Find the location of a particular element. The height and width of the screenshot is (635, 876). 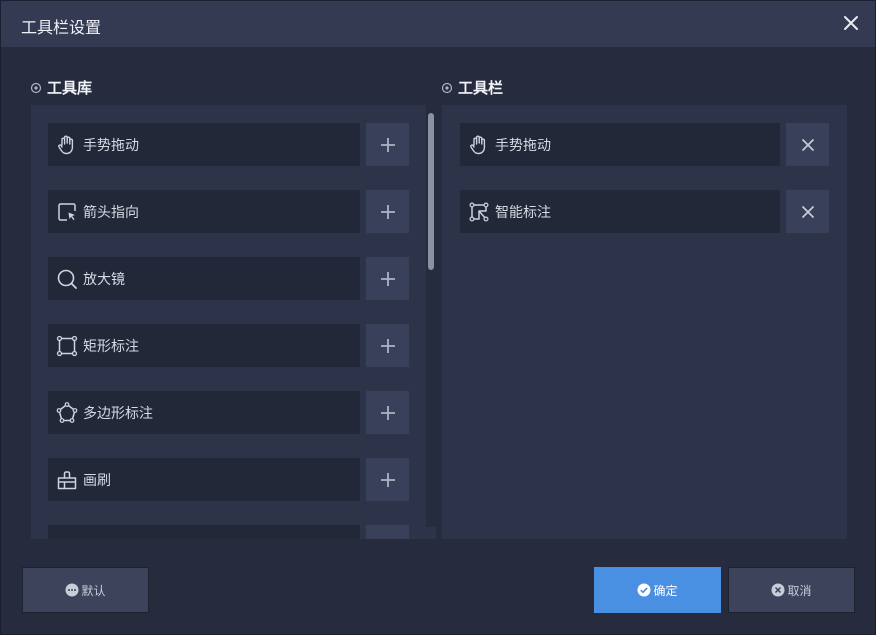

library-item-label: 画刷 is located at coordinates (97, 480).